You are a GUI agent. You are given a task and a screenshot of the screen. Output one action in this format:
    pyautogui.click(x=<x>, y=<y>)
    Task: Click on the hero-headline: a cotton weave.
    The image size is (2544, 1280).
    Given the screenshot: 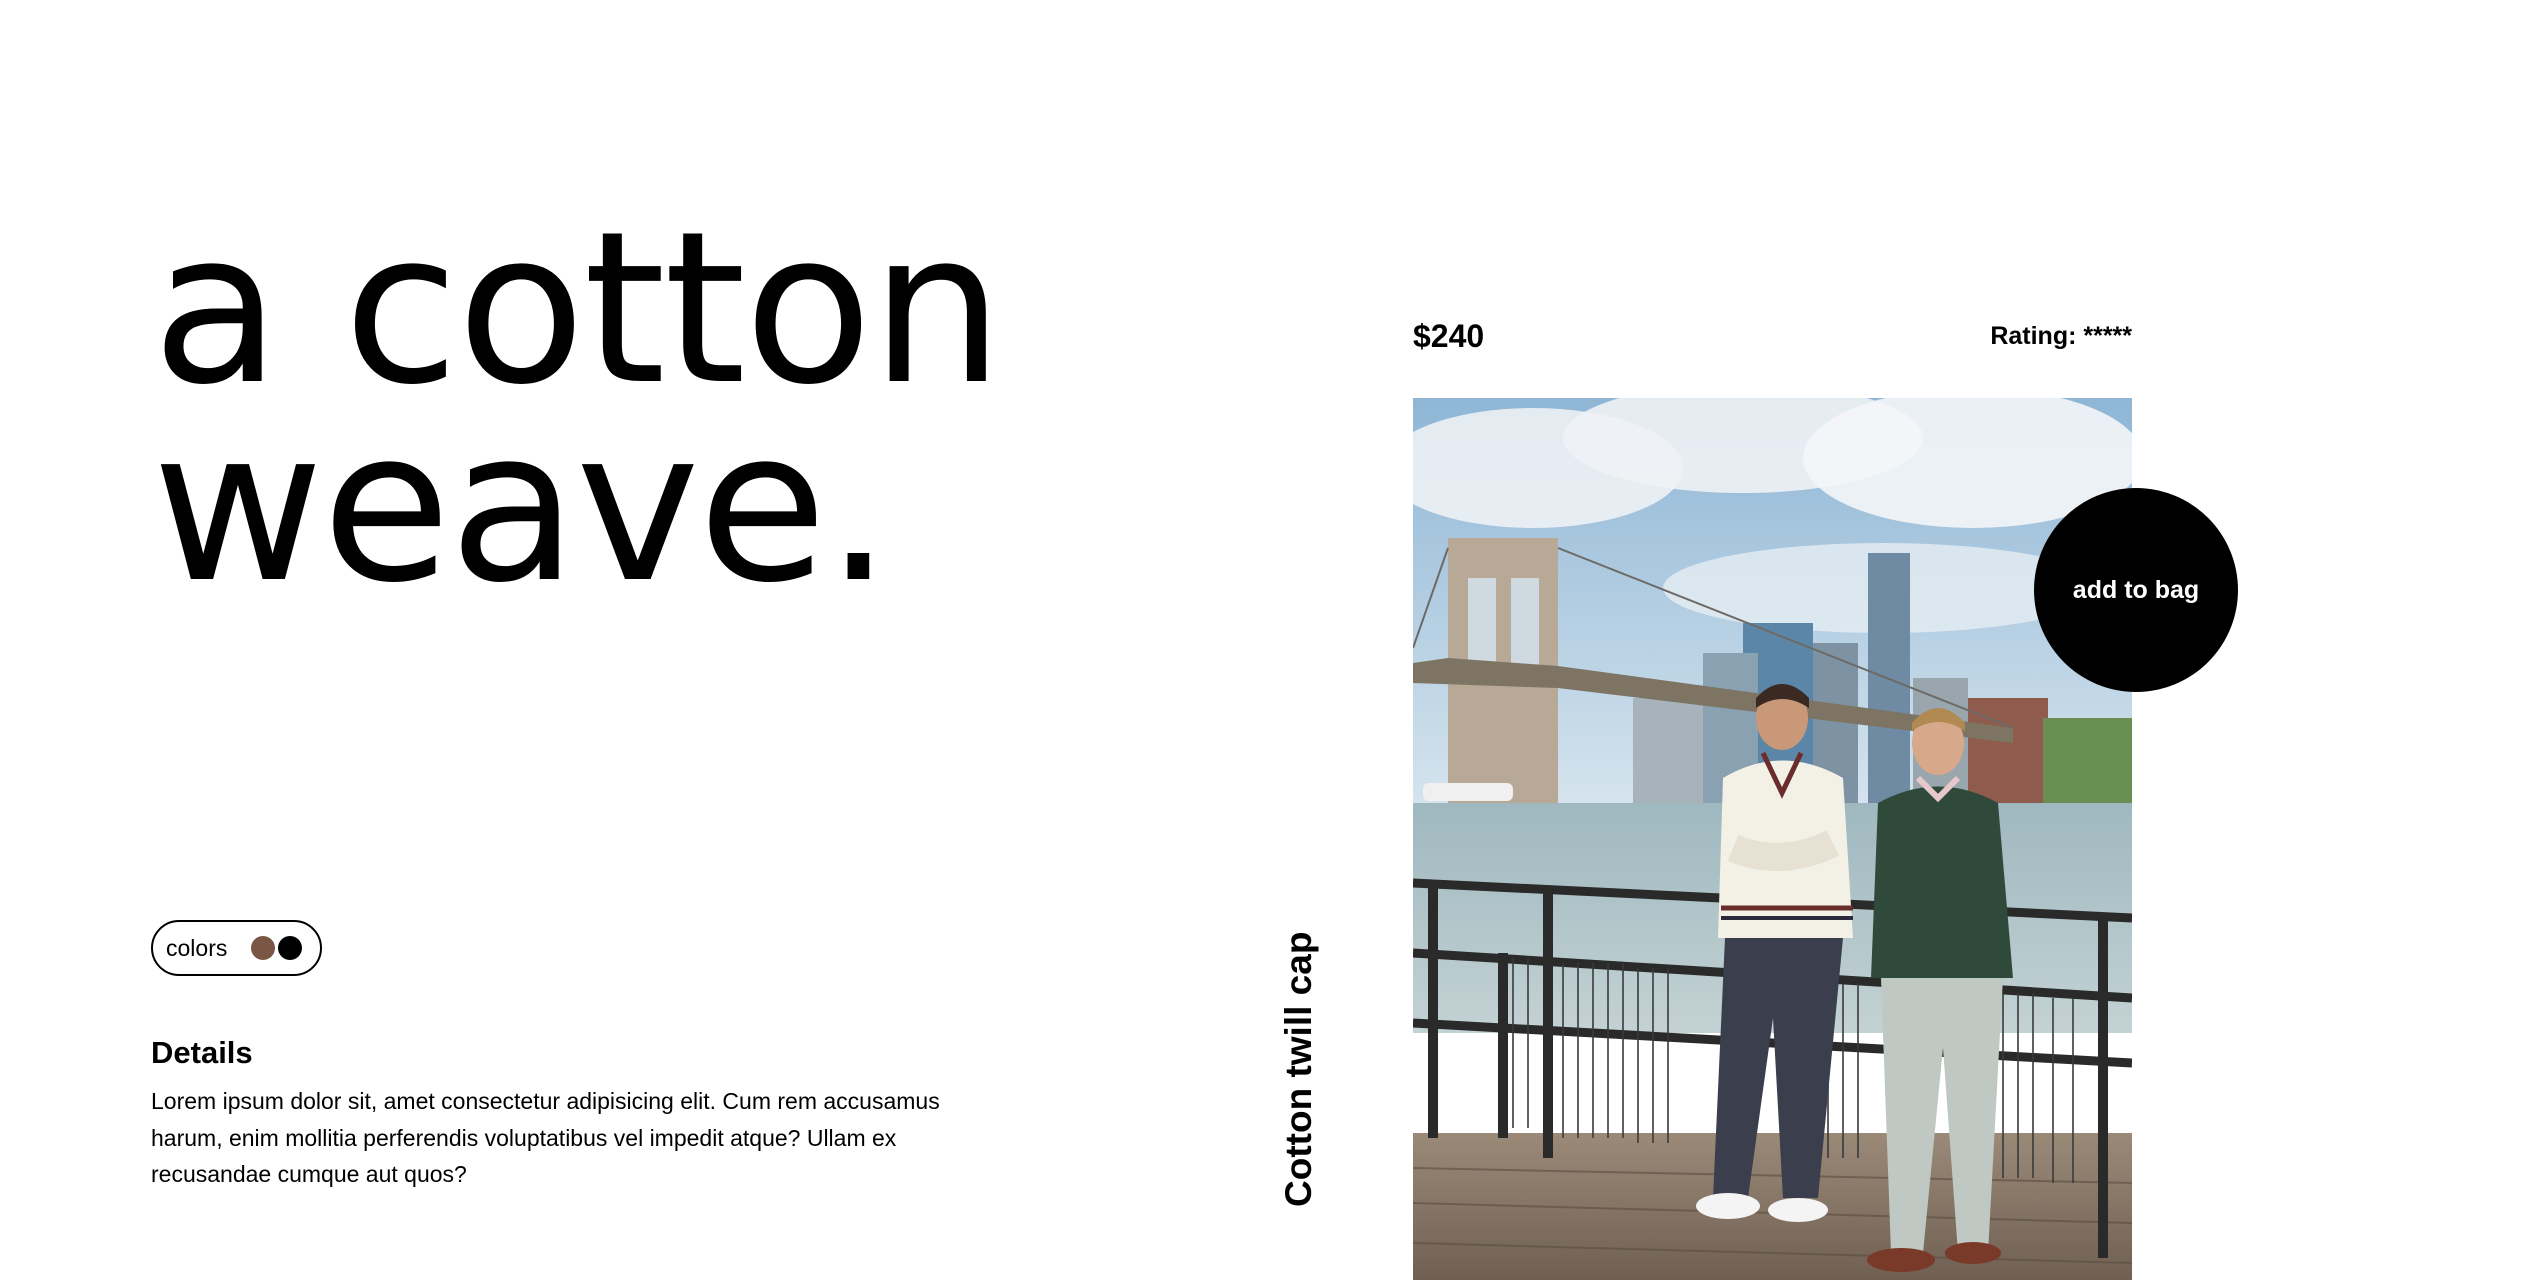 What is the action you would take?
    pyautogui.click(x=578, y=407)
    